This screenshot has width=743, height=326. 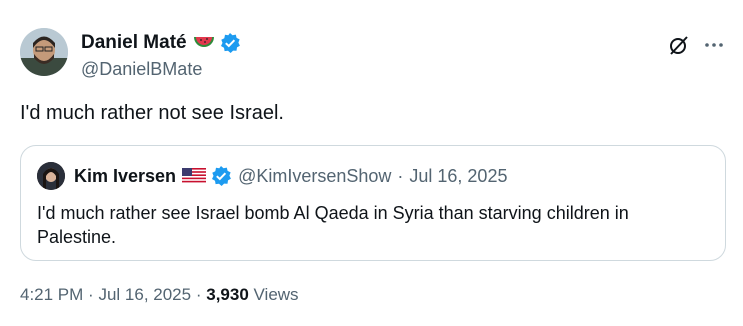 I want to click on views-label: Views, so click(x=276, y=294).